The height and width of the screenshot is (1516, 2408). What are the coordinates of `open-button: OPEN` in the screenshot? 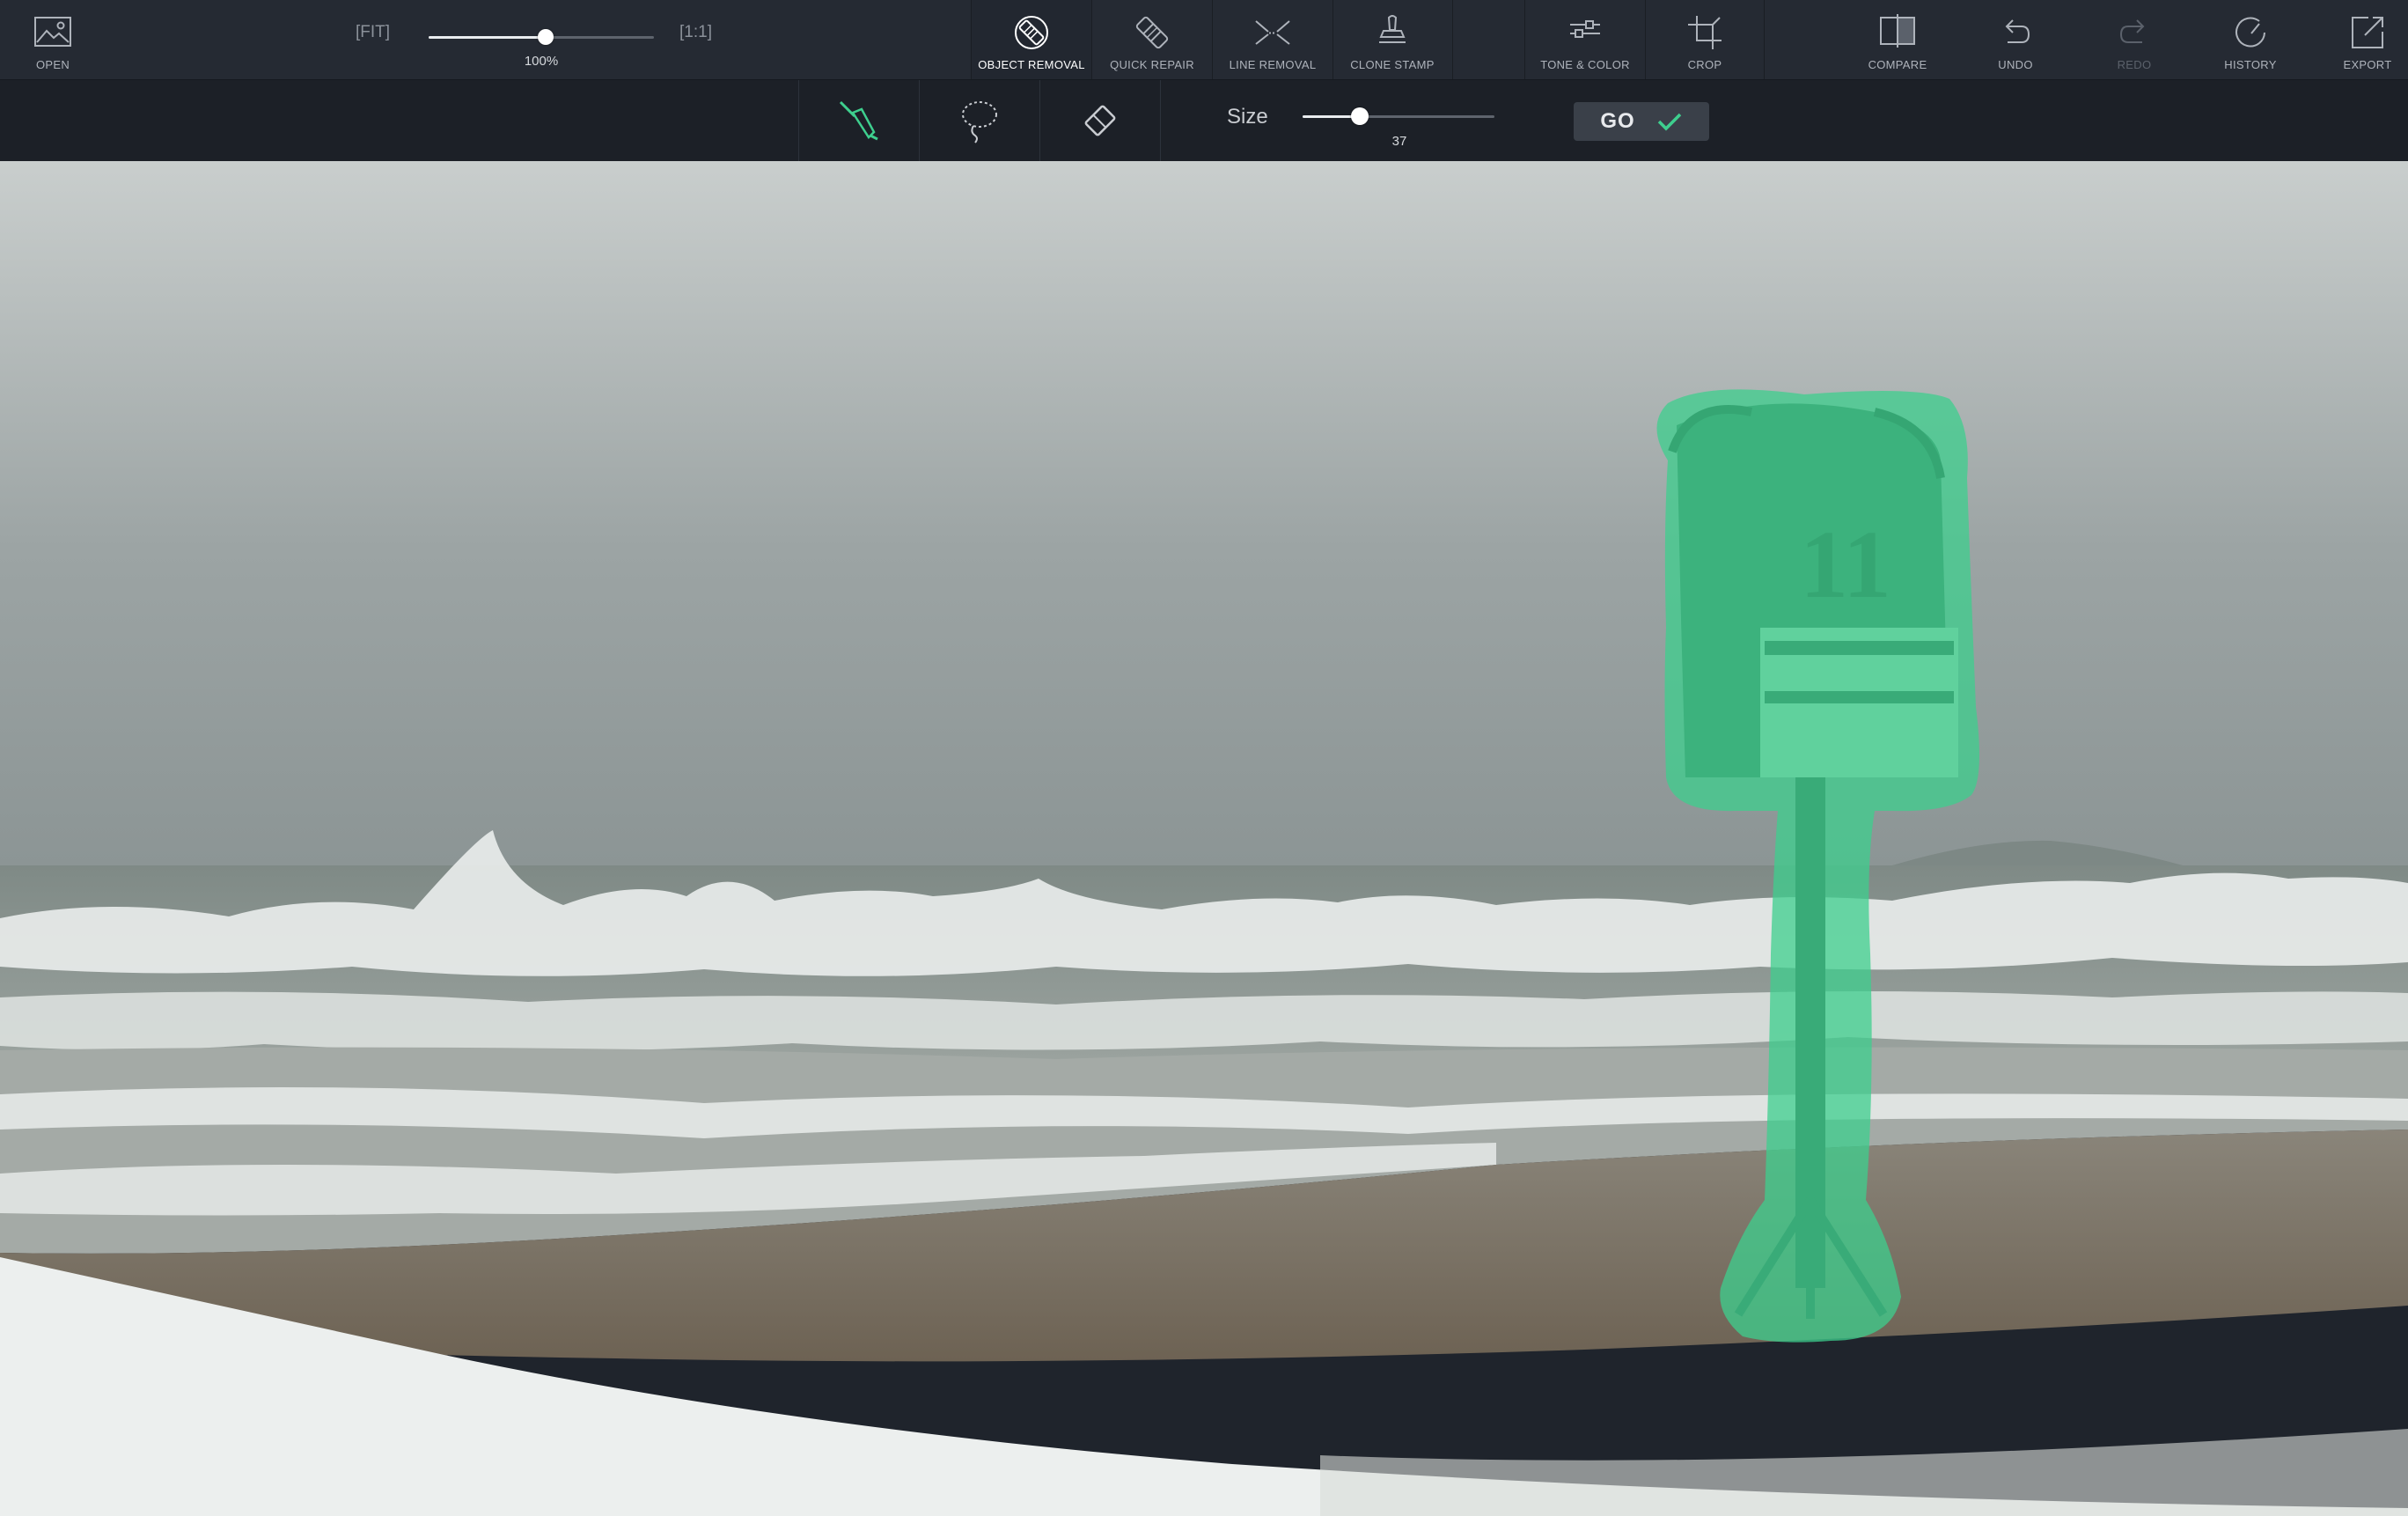 It's located at (53, 39).